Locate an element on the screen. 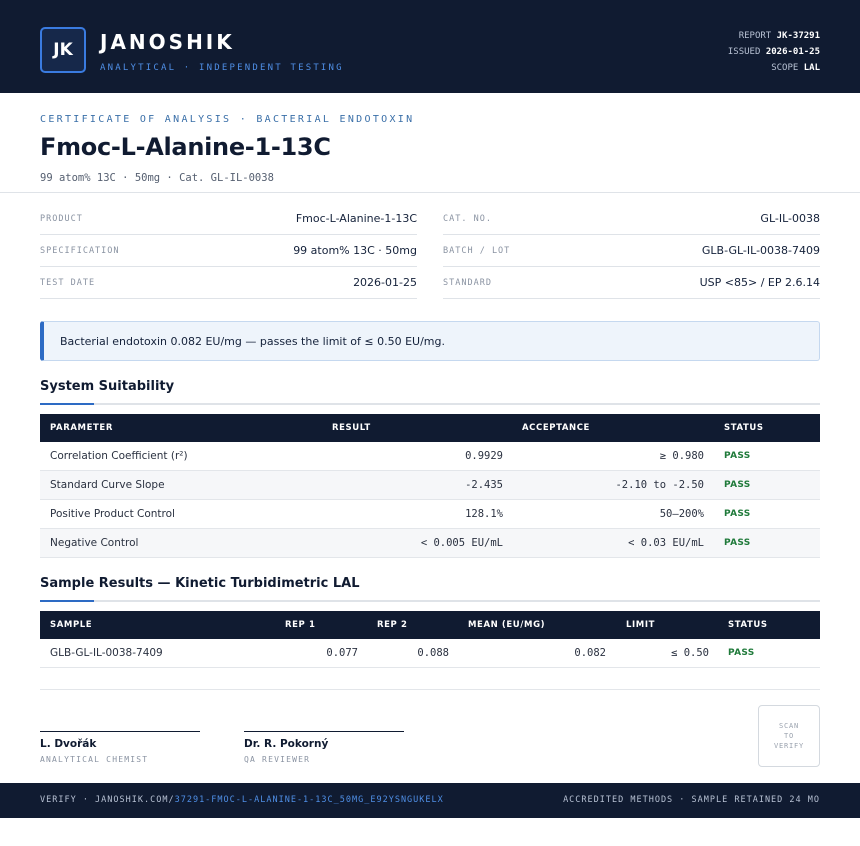 This screenshot has height=846, width=860. table-header: PARAMETER RESULT ACCEPTANCE STATUS is located at coordinates (430, 428).